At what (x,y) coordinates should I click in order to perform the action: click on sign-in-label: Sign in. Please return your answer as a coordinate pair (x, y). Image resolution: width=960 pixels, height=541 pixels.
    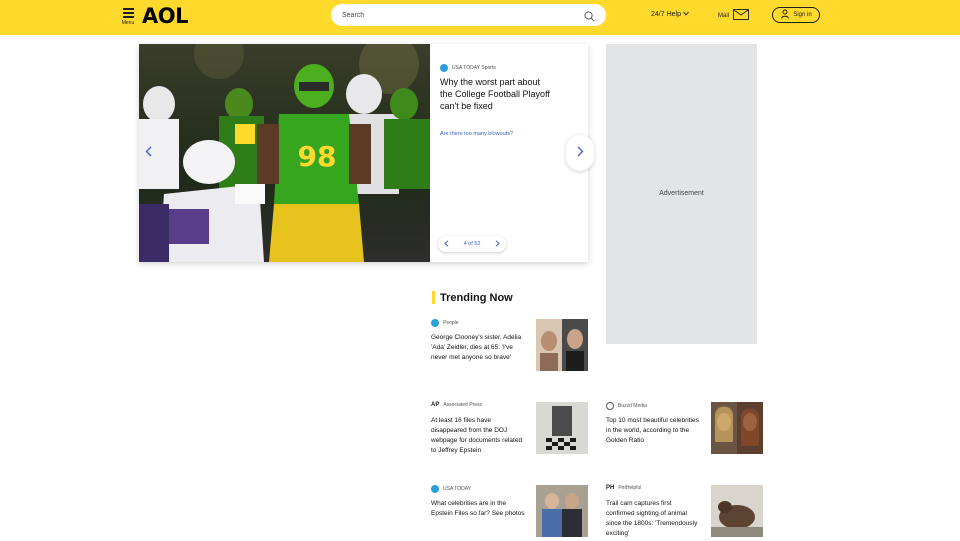
    Looking at the image, I should click on (802, 15).